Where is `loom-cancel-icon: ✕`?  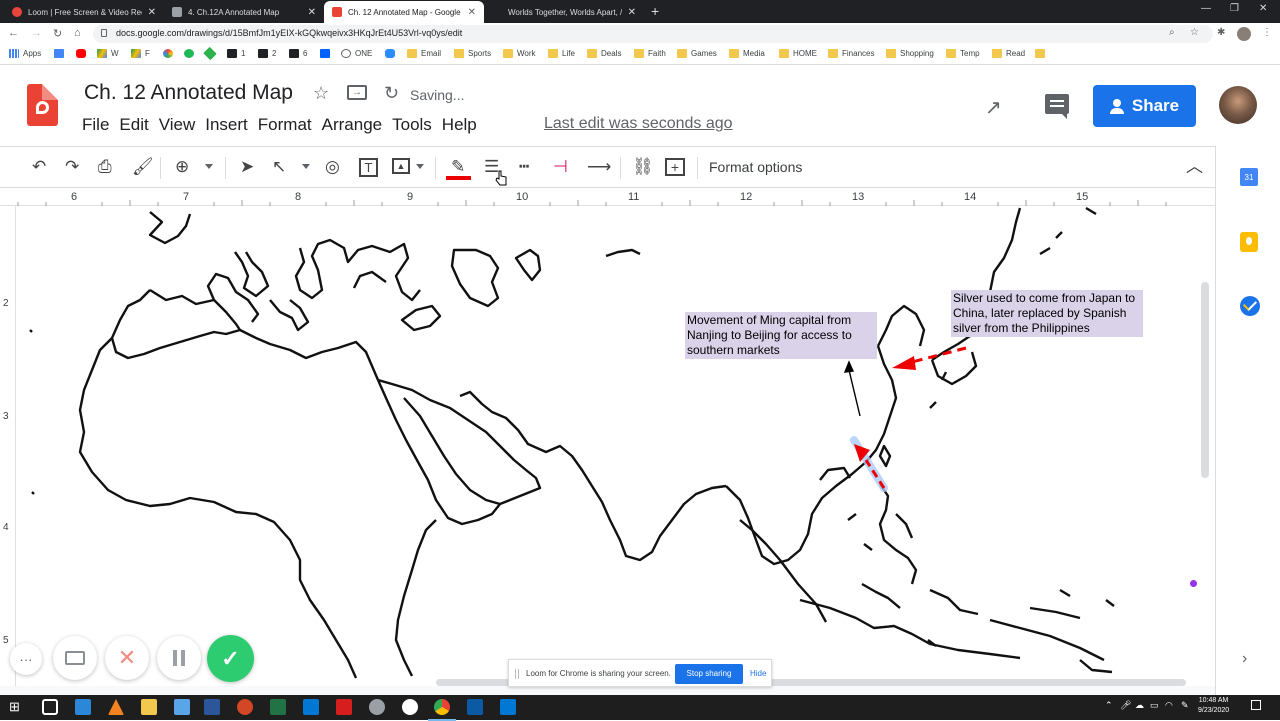
loom-cancel-icon: ✕ is located at coordinates (127, 658).